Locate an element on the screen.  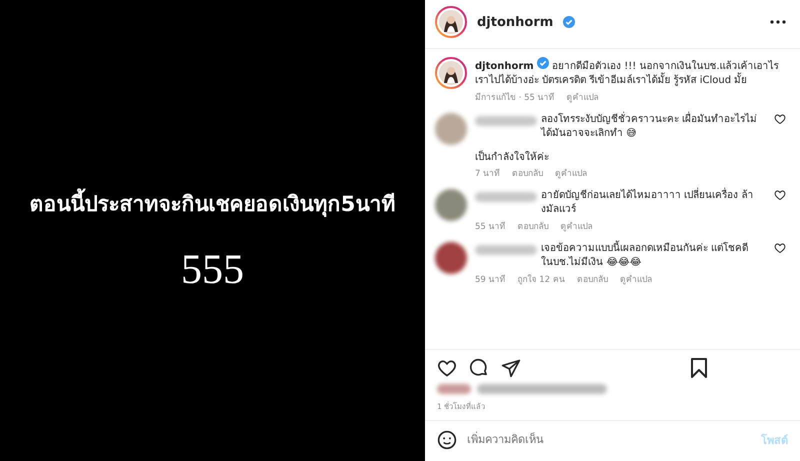
username: djtonhorm is located at coordinates (515, 22).